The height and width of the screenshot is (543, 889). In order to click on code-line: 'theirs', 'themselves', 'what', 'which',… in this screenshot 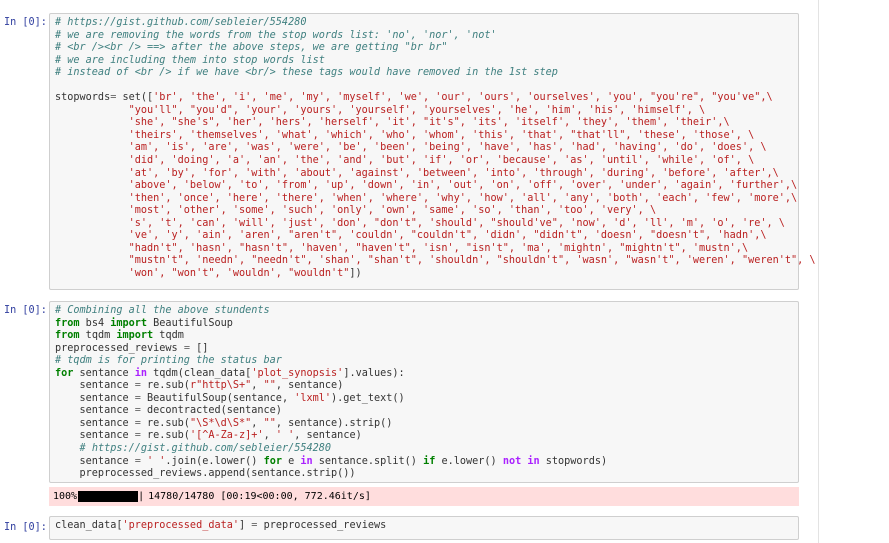, I will do `click(405, 135)`.